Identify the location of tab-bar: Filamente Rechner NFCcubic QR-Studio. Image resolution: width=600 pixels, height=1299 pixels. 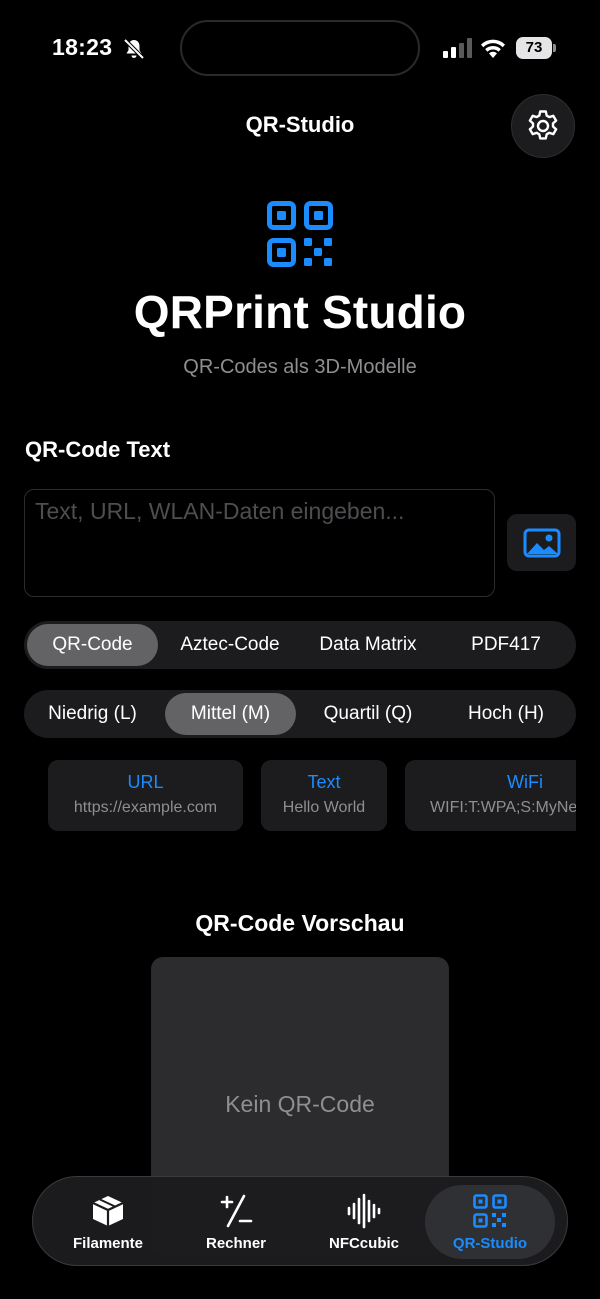
(300, 1221).